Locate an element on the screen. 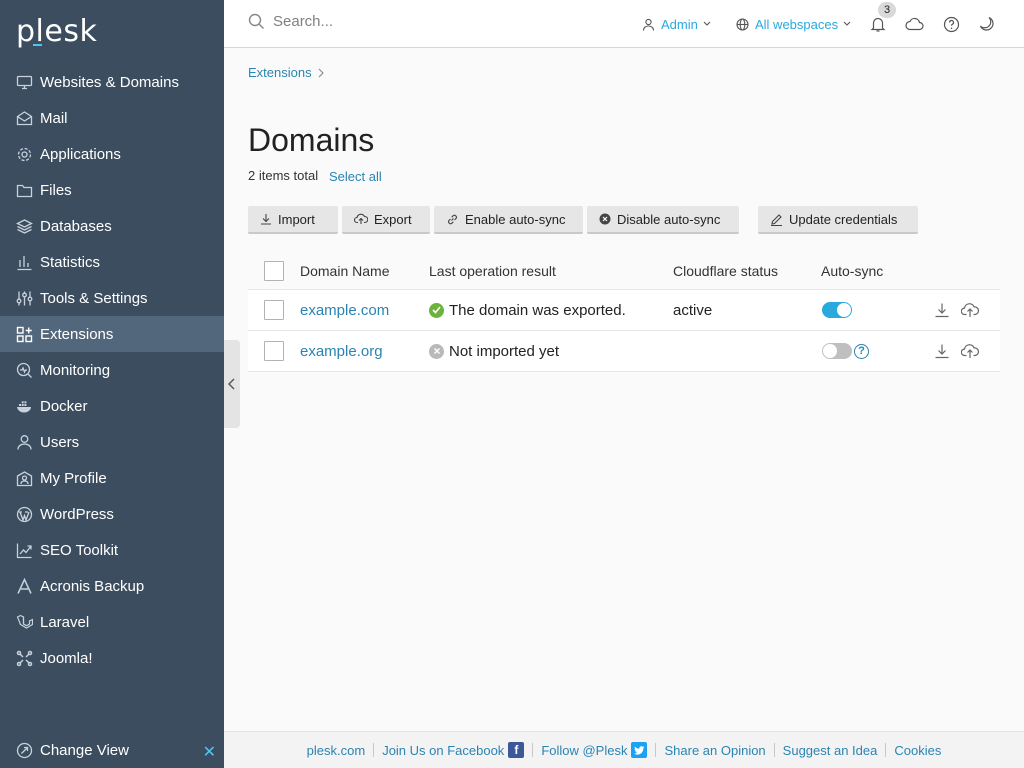 Image resolution: width=1024 pixels, height=768 pixels. upload-cloud-icon is located at coordinates (361, 218).